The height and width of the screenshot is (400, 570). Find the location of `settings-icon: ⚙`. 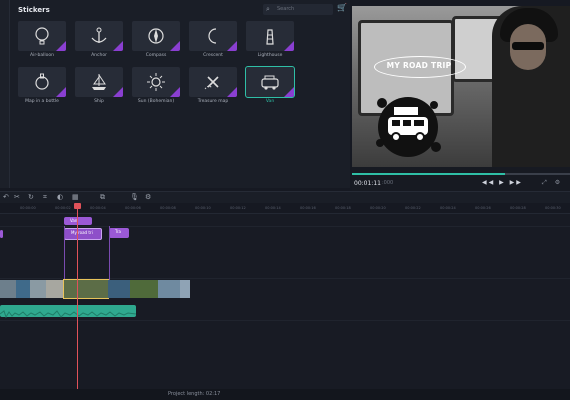

settings-icon: ⚙ is located at coordinates (148, 197).